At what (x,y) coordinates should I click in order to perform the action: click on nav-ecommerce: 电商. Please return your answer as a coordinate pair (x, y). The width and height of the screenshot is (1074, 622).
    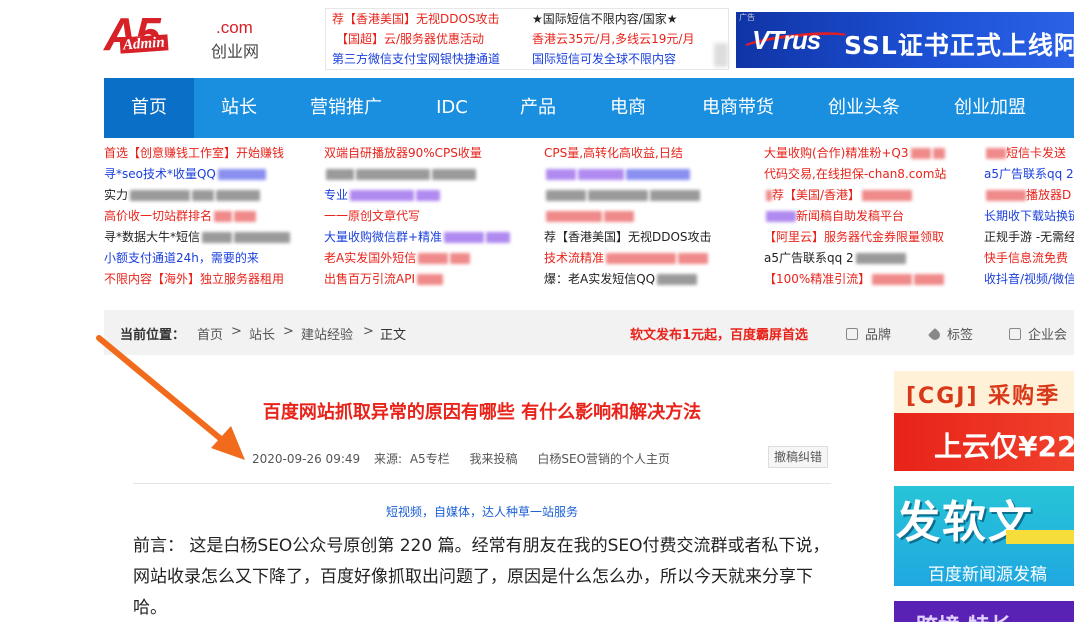
    Looking at the image, I should click on (628, 108).